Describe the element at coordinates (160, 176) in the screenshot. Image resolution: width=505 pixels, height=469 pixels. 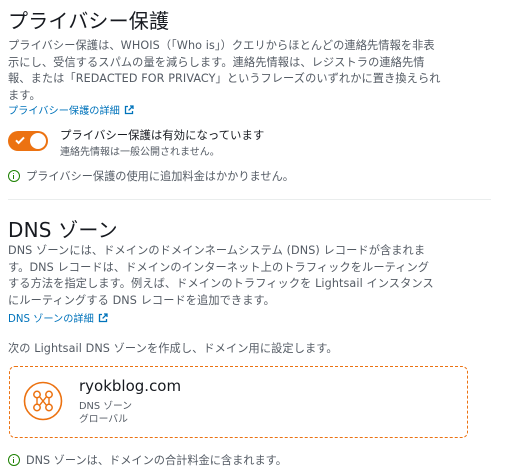
I see `privacy-info-text: プライバシー保護の使用に追加料金はかかりません。` at that location.